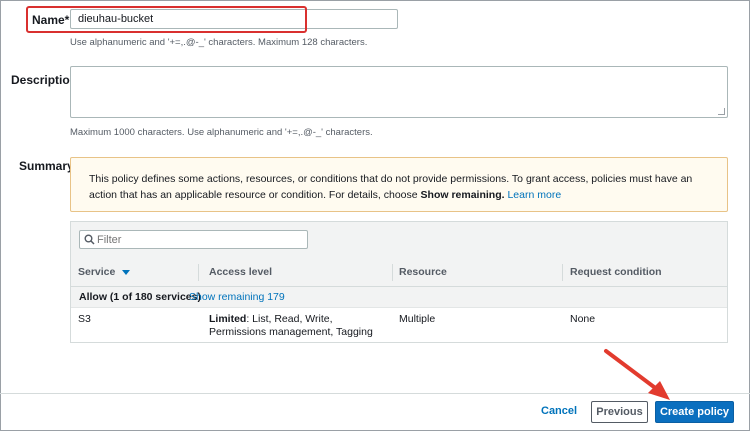 The image size is (750, 431). What do you see at coordinates (637, 374) in the screenshot?
I see `annotation-arrow-icon` at bounding box center [637, 374].